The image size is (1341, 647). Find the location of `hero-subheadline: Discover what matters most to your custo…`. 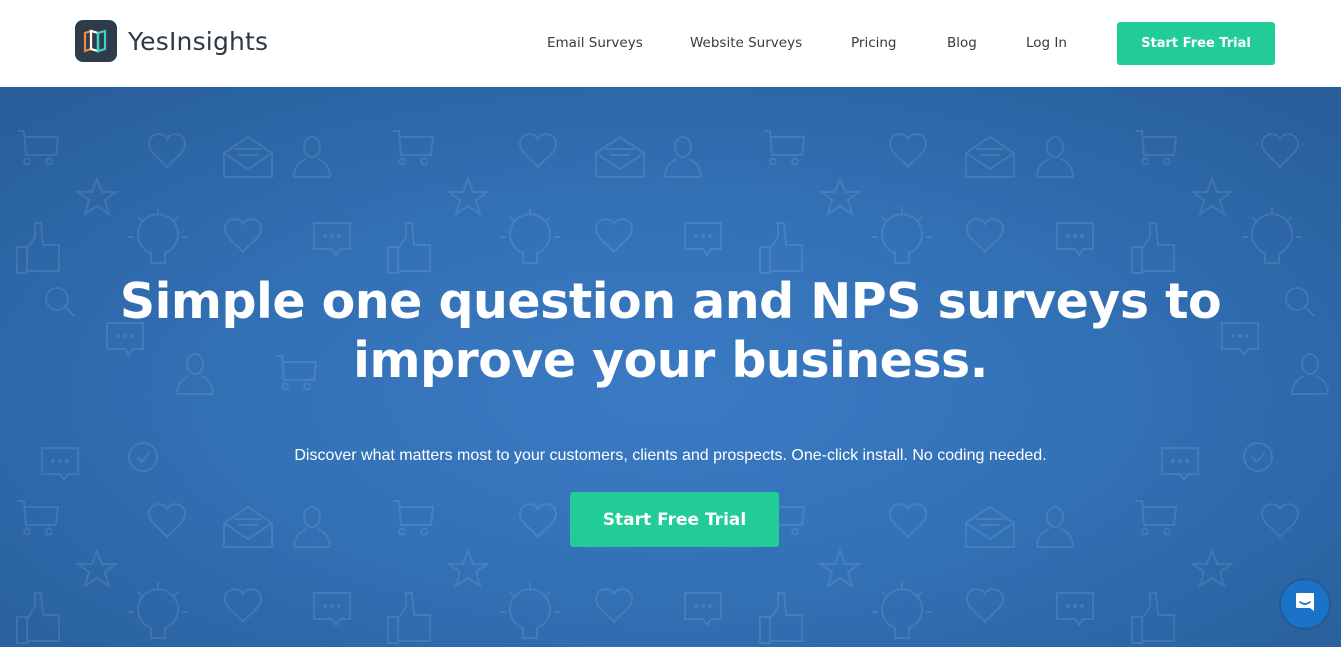

hero-subheadline: Discover what matters most to your custo… is located at coordinates (670, 455).